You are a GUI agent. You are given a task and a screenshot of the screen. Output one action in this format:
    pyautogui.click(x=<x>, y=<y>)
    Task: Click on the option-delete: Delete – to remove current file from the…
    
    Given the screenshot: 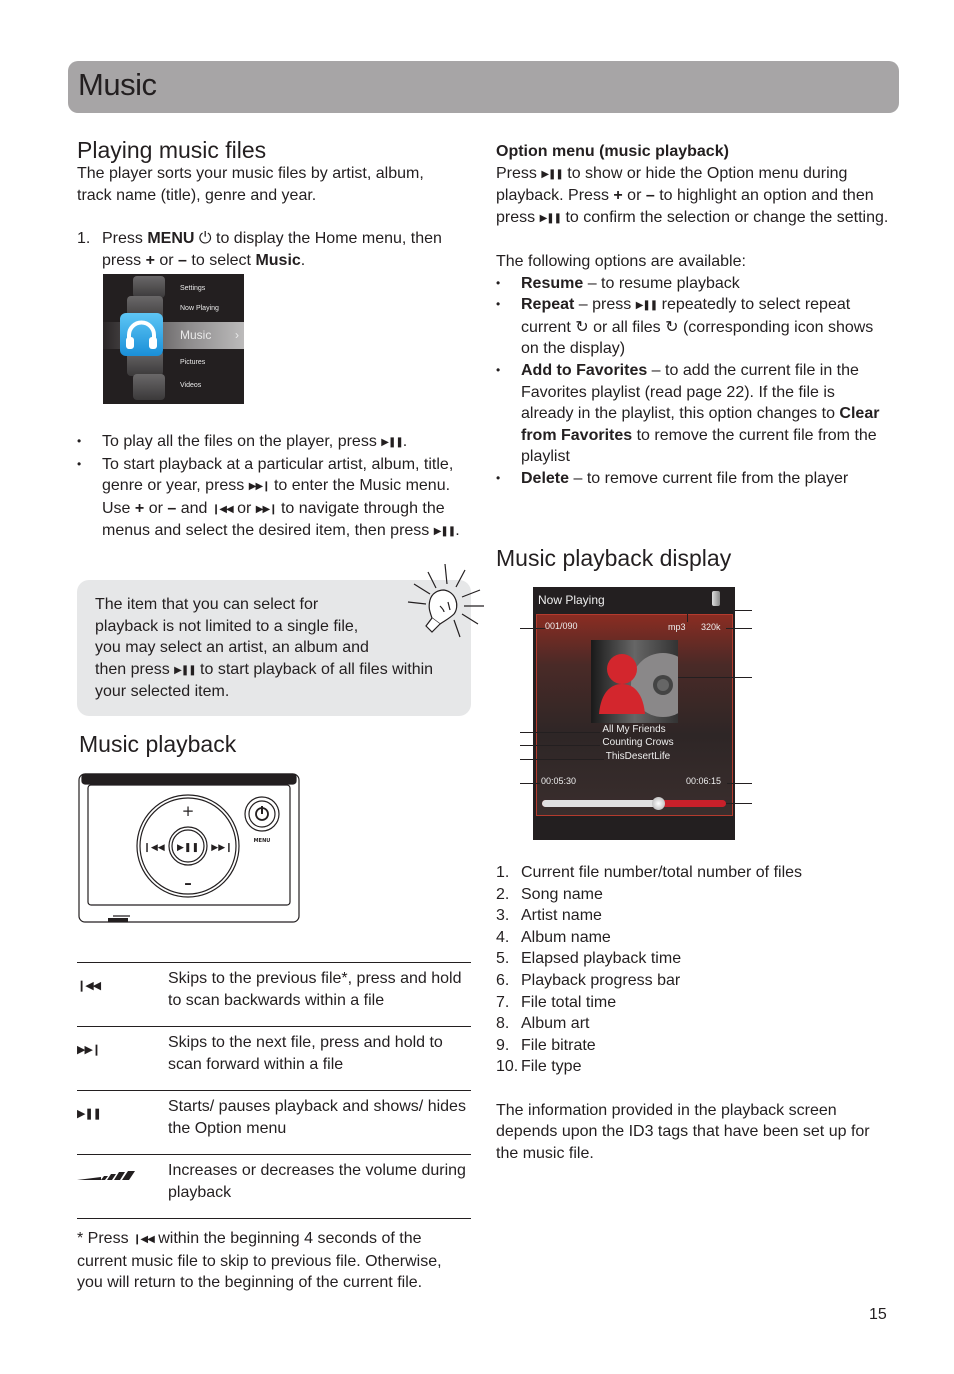 What is the action you would take?
    pyautogui.click(x=693, y=479)
    